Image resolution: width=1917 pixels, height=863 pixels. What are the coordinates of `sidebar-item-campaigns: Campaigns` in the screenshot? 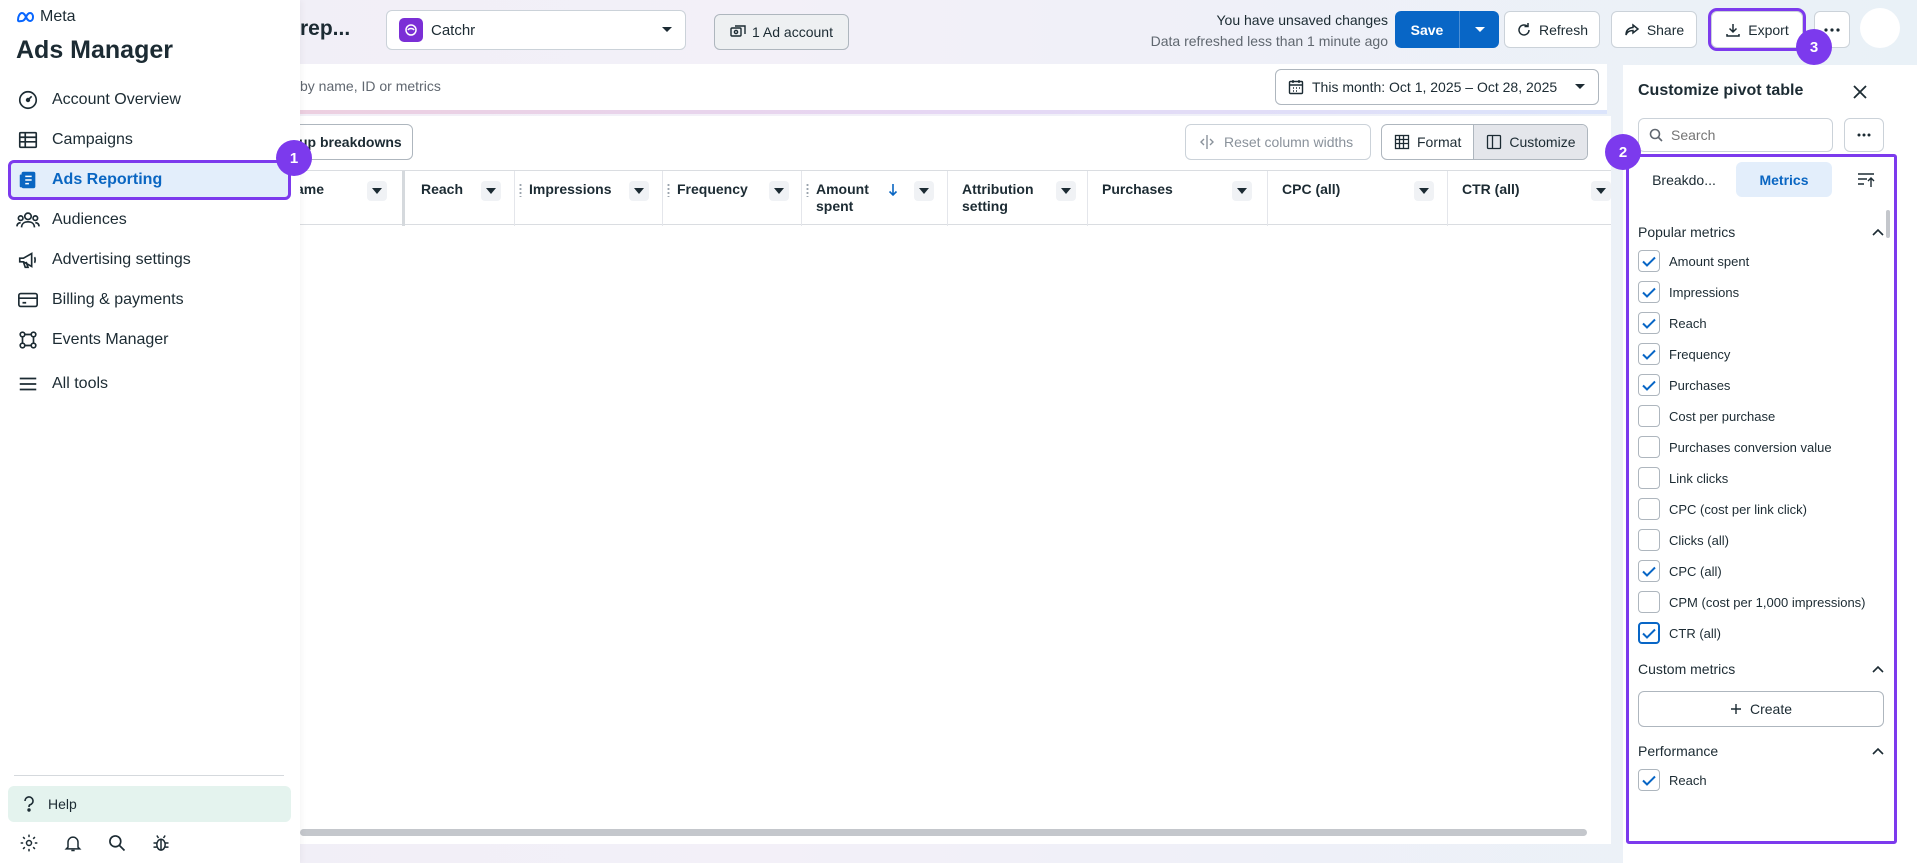 It's located at (149, 140).